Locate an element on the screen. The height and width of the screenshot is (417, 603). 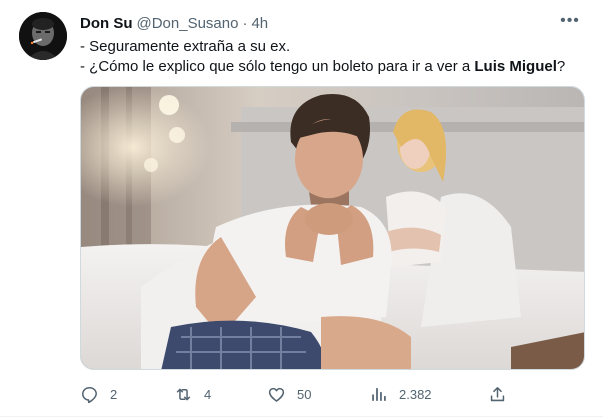
tweet-text-bold: Luis Miguel is located at coordinates (515, 66).